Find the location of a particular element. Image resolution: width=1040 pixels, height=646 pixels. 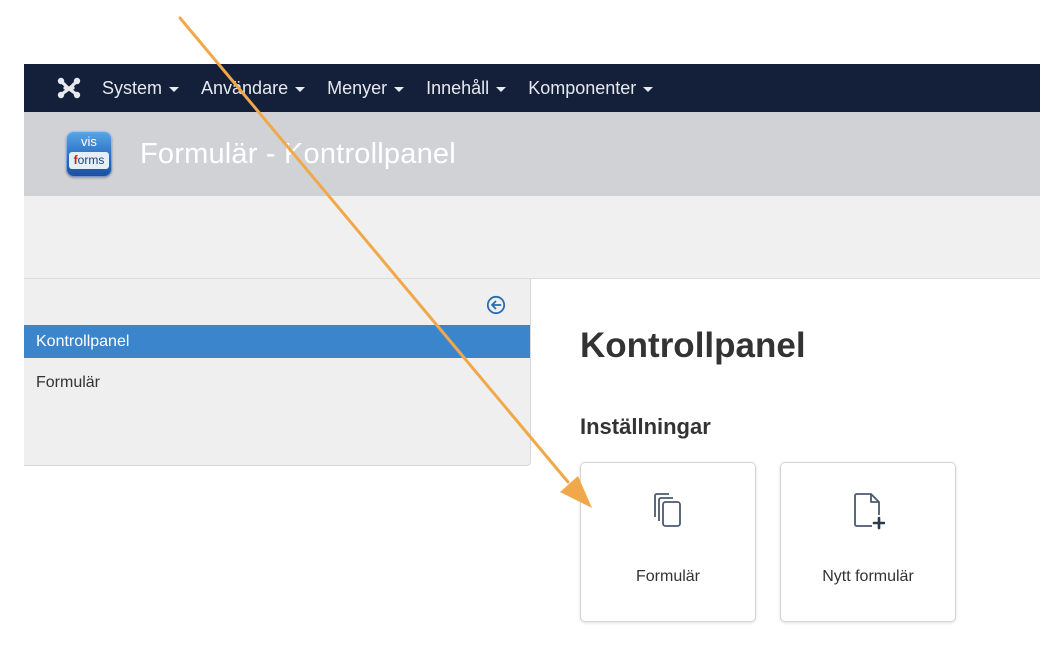

nav-menu-label: System is located at coordinates (132, 87).